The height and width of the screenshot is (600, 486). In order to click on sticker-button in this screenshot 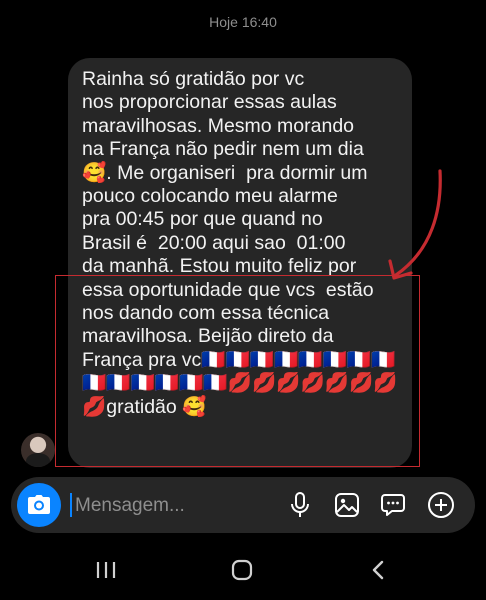, I will do `click(393, 505)`.